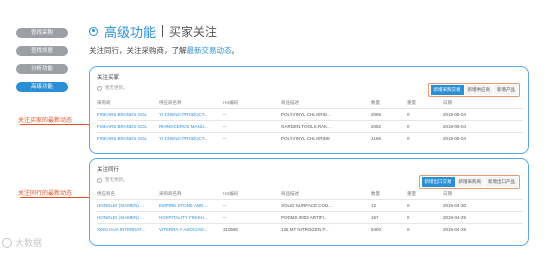 Image resolution: width=553 pixels, height=256 pixels. I want to click on desc-suffix: 。, so click(235, 50).